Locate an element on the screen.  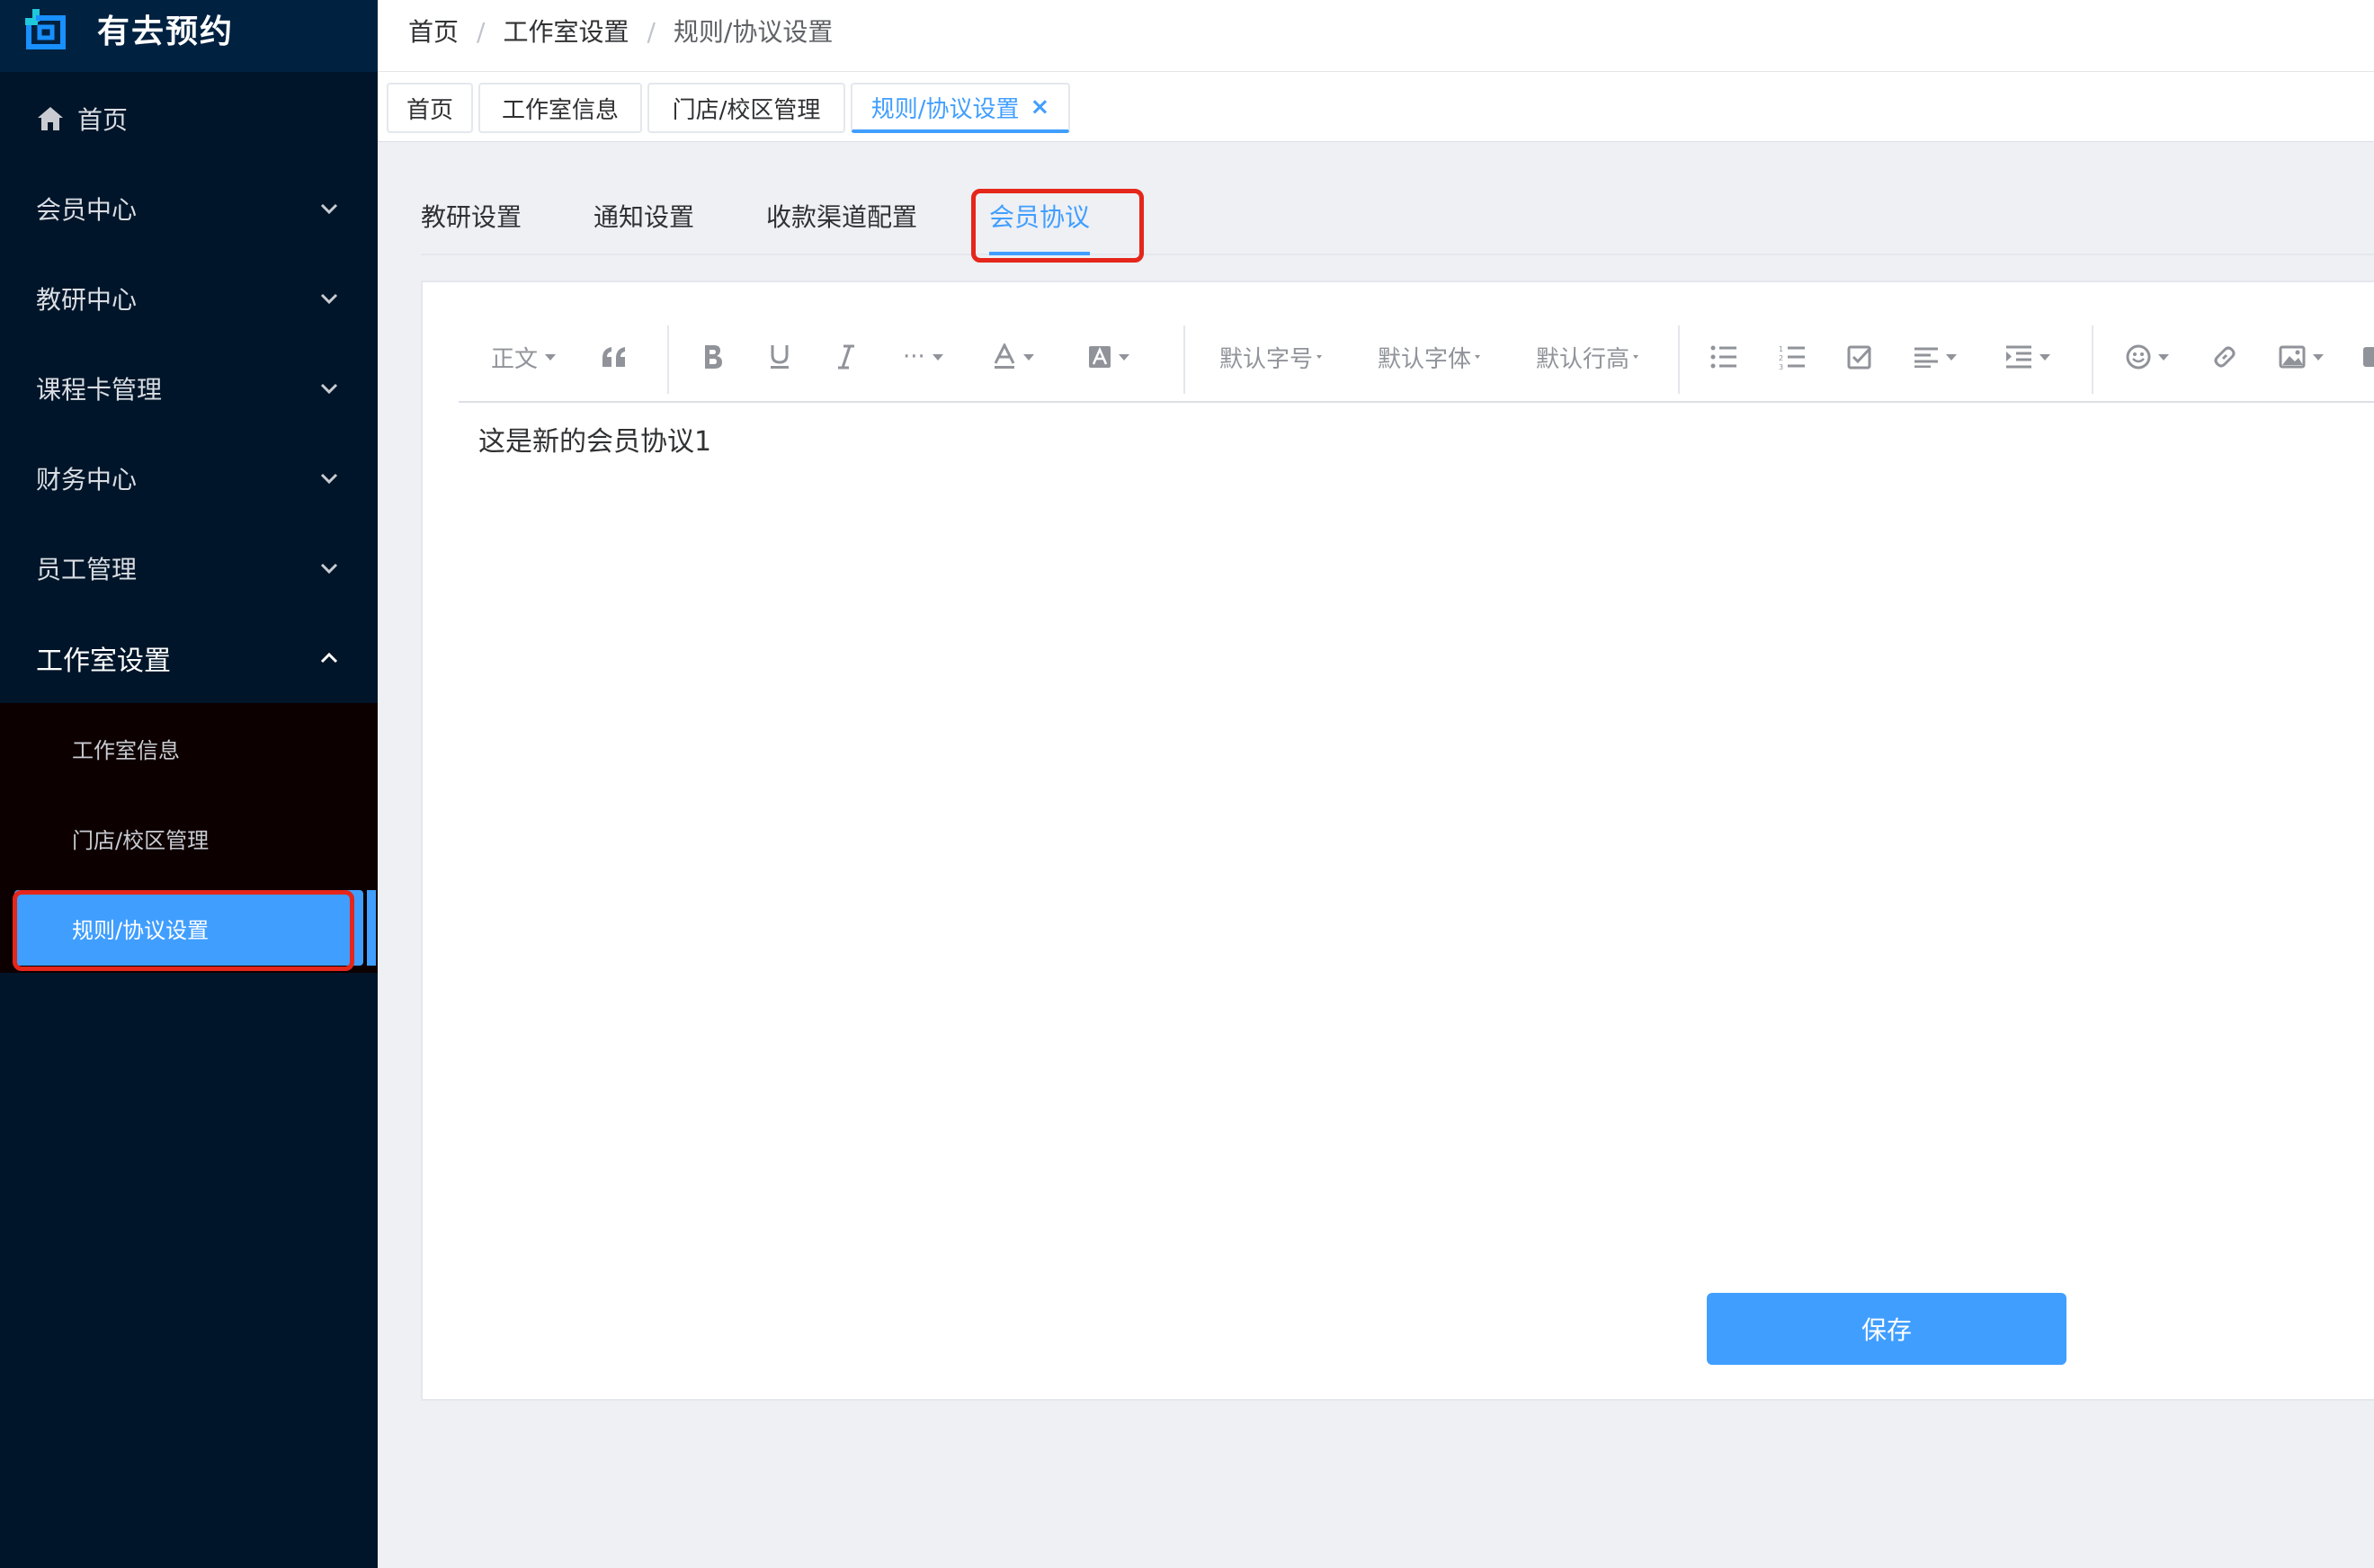
video-button is located at coordinates (2367, 356).